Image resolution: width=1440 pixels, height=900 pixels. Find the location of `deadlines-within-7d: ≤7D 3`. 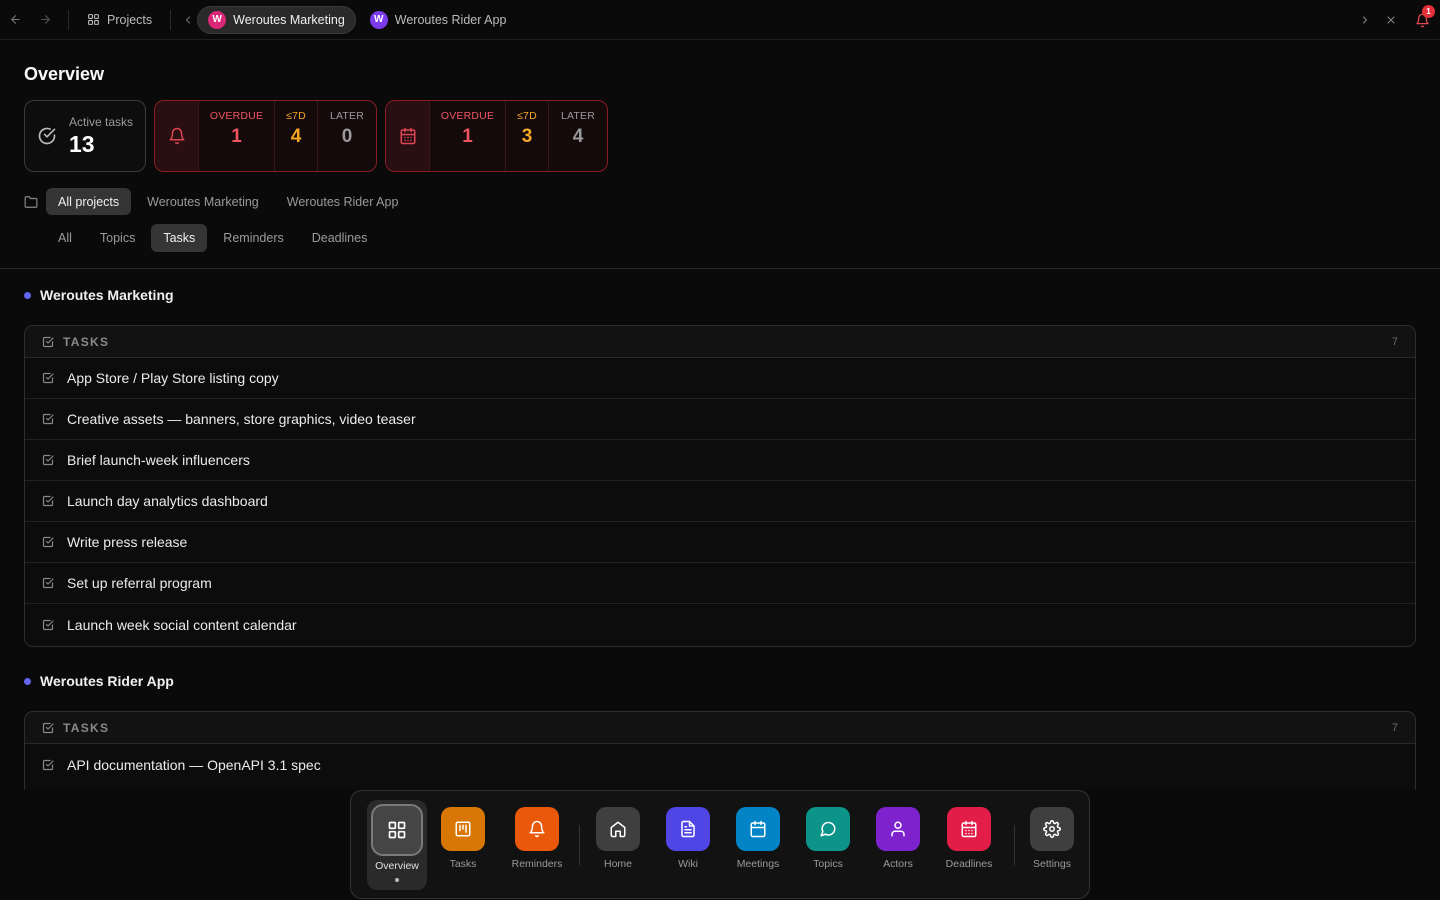

deadlines-within-7d: ≤7D 3 is located at coordinates (527, 136).